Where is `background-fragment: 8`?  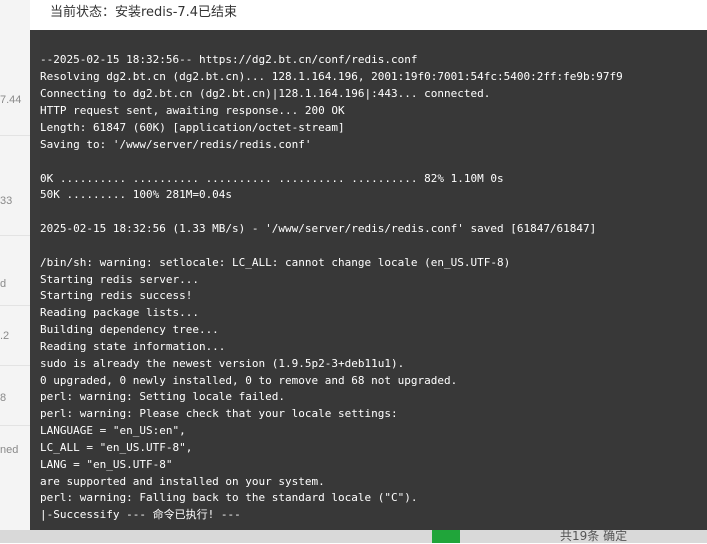 background-fragment: 8 is located at coordinates (3, 398).